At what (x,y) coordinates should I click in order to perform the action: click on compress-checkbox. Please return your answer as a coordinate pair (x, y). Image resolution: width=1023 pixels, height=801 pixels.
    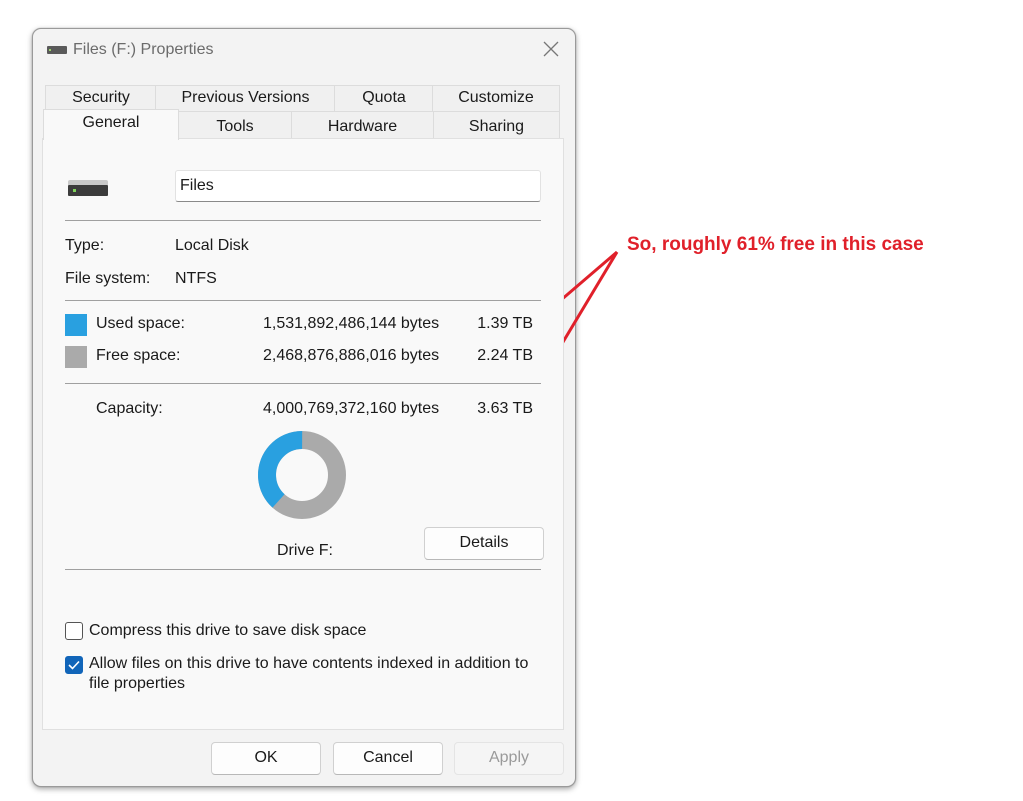
    Looking at the image, I should click on (74, 631).